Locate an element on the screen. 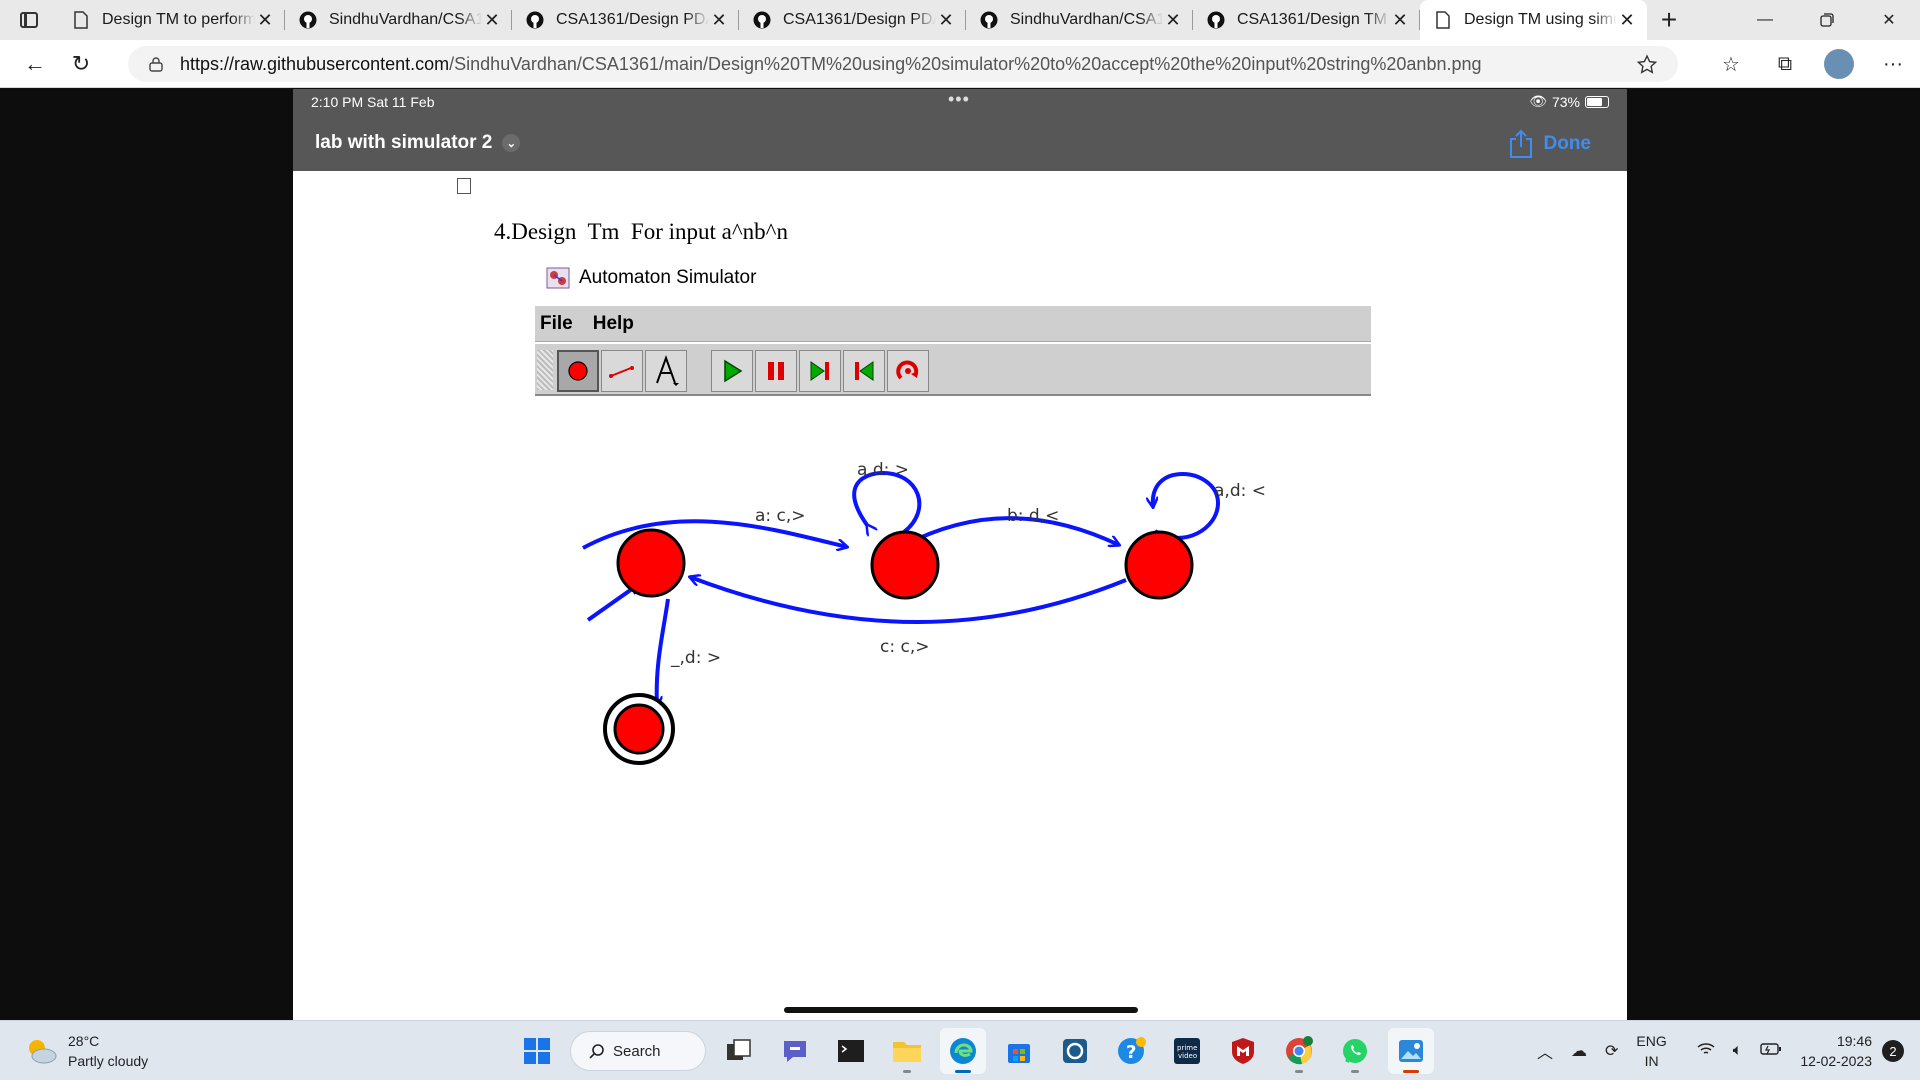 This screenshot has height=1080, width=1920. toolbar-grip is located at coordinates (545, 370).